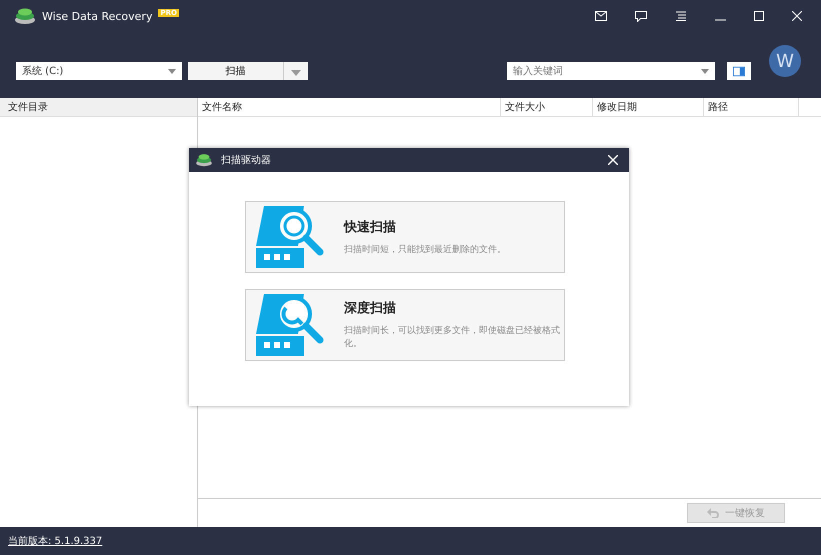 This screenshot has height=555, width=821. I want to click on panel-layout-icon, so click(739, 71).